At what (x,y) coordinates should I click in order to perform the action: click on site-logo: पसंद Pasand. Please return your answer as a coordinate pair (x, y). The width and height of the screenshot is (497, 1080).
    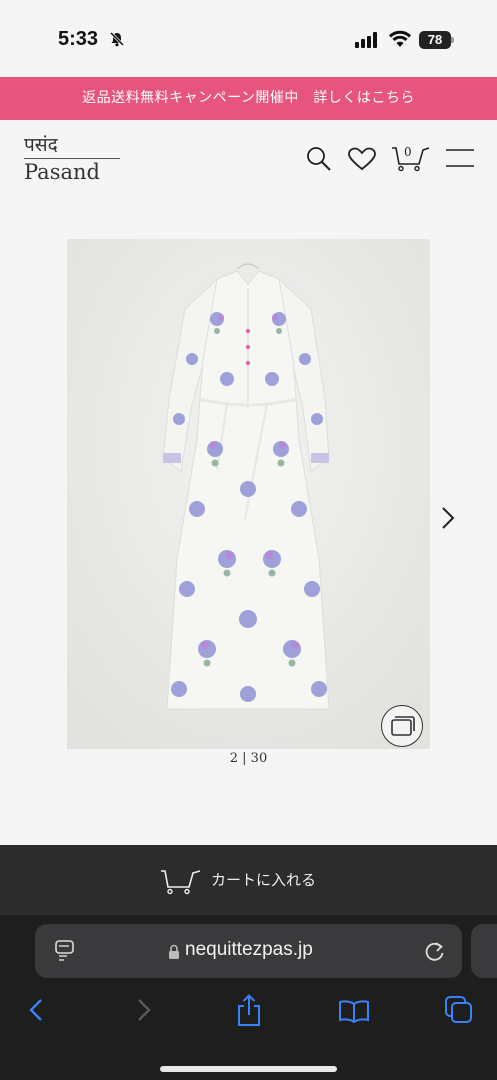
    Looking at the image, I should click on (74, 159).